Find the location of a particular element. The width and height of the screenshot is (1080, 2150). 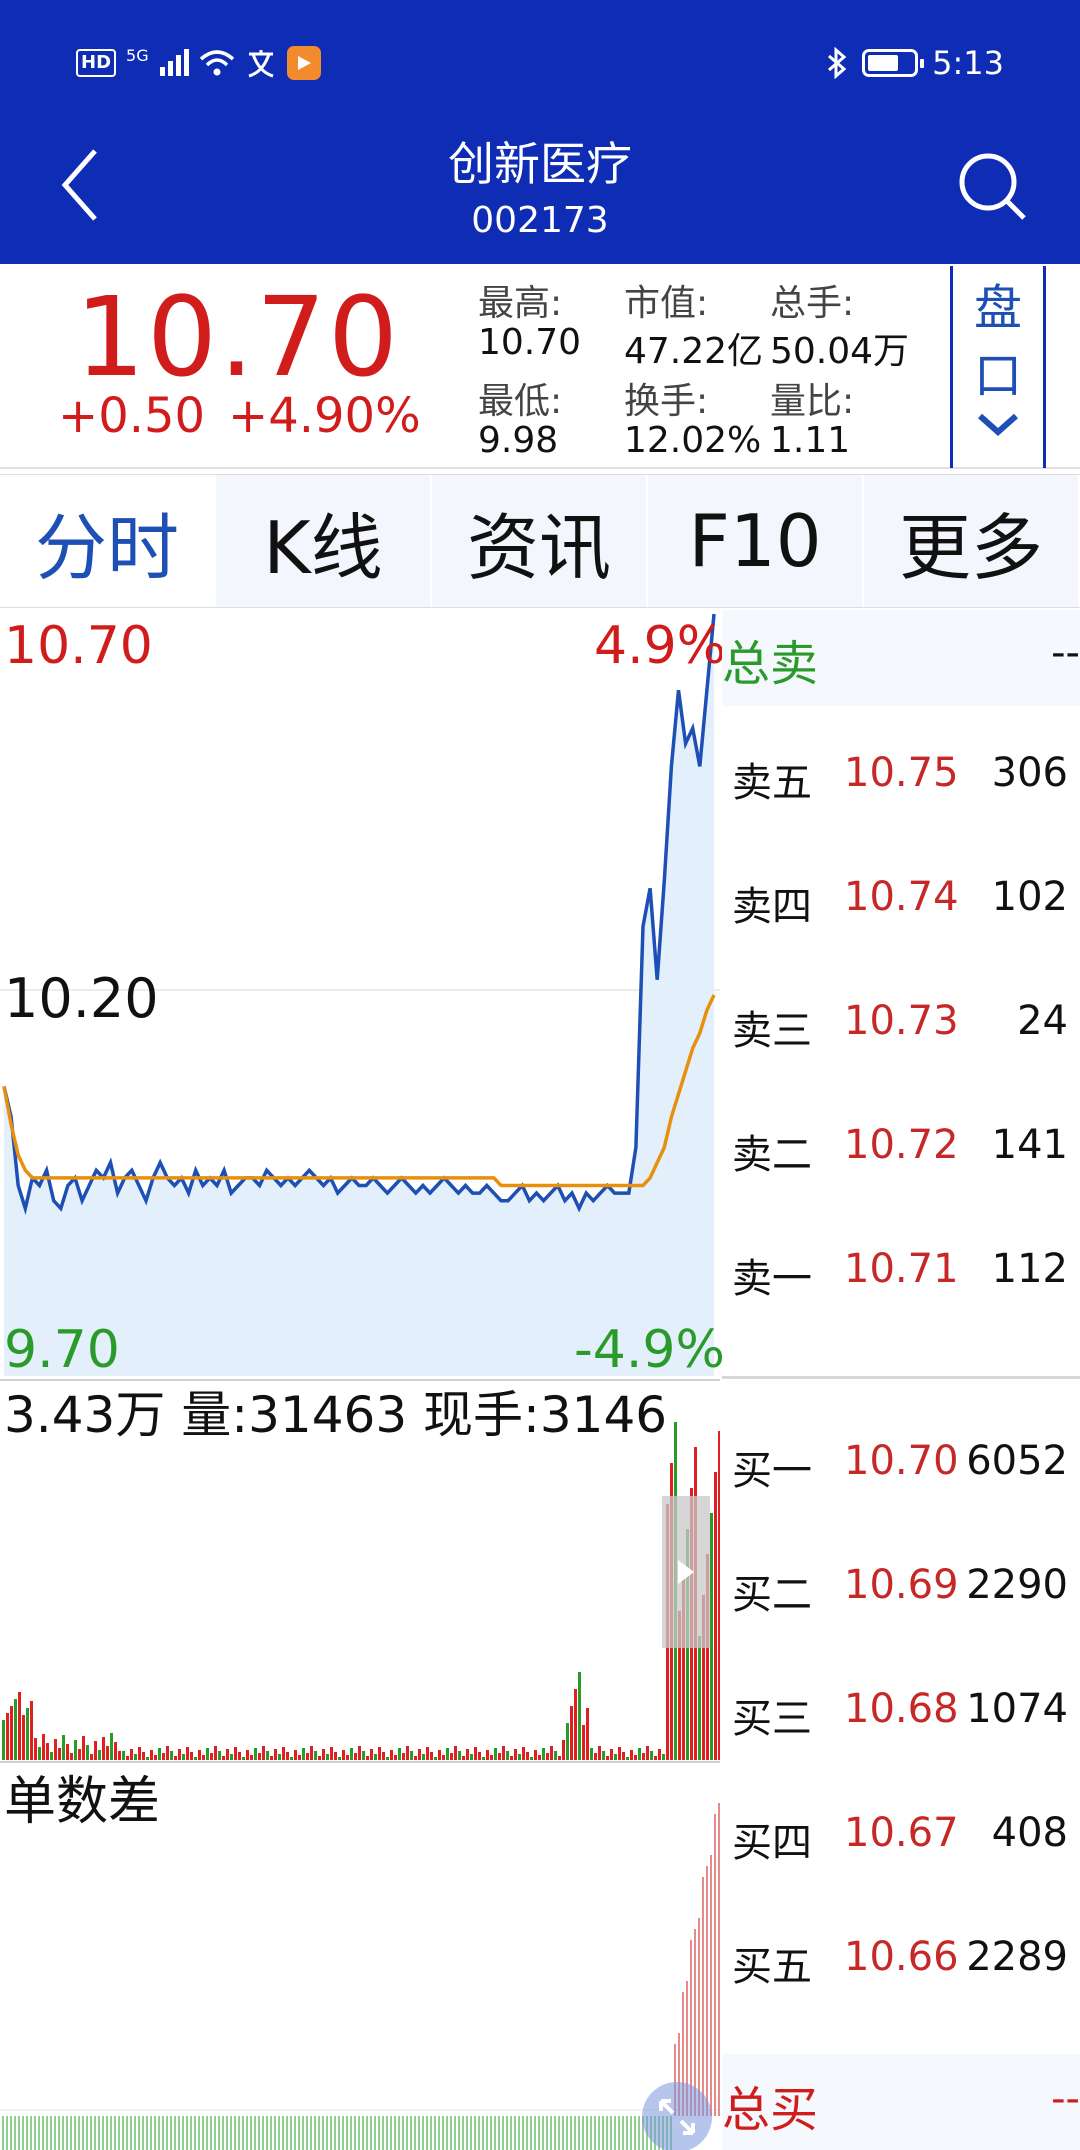

search-icon is located at coordinates (992, 186).